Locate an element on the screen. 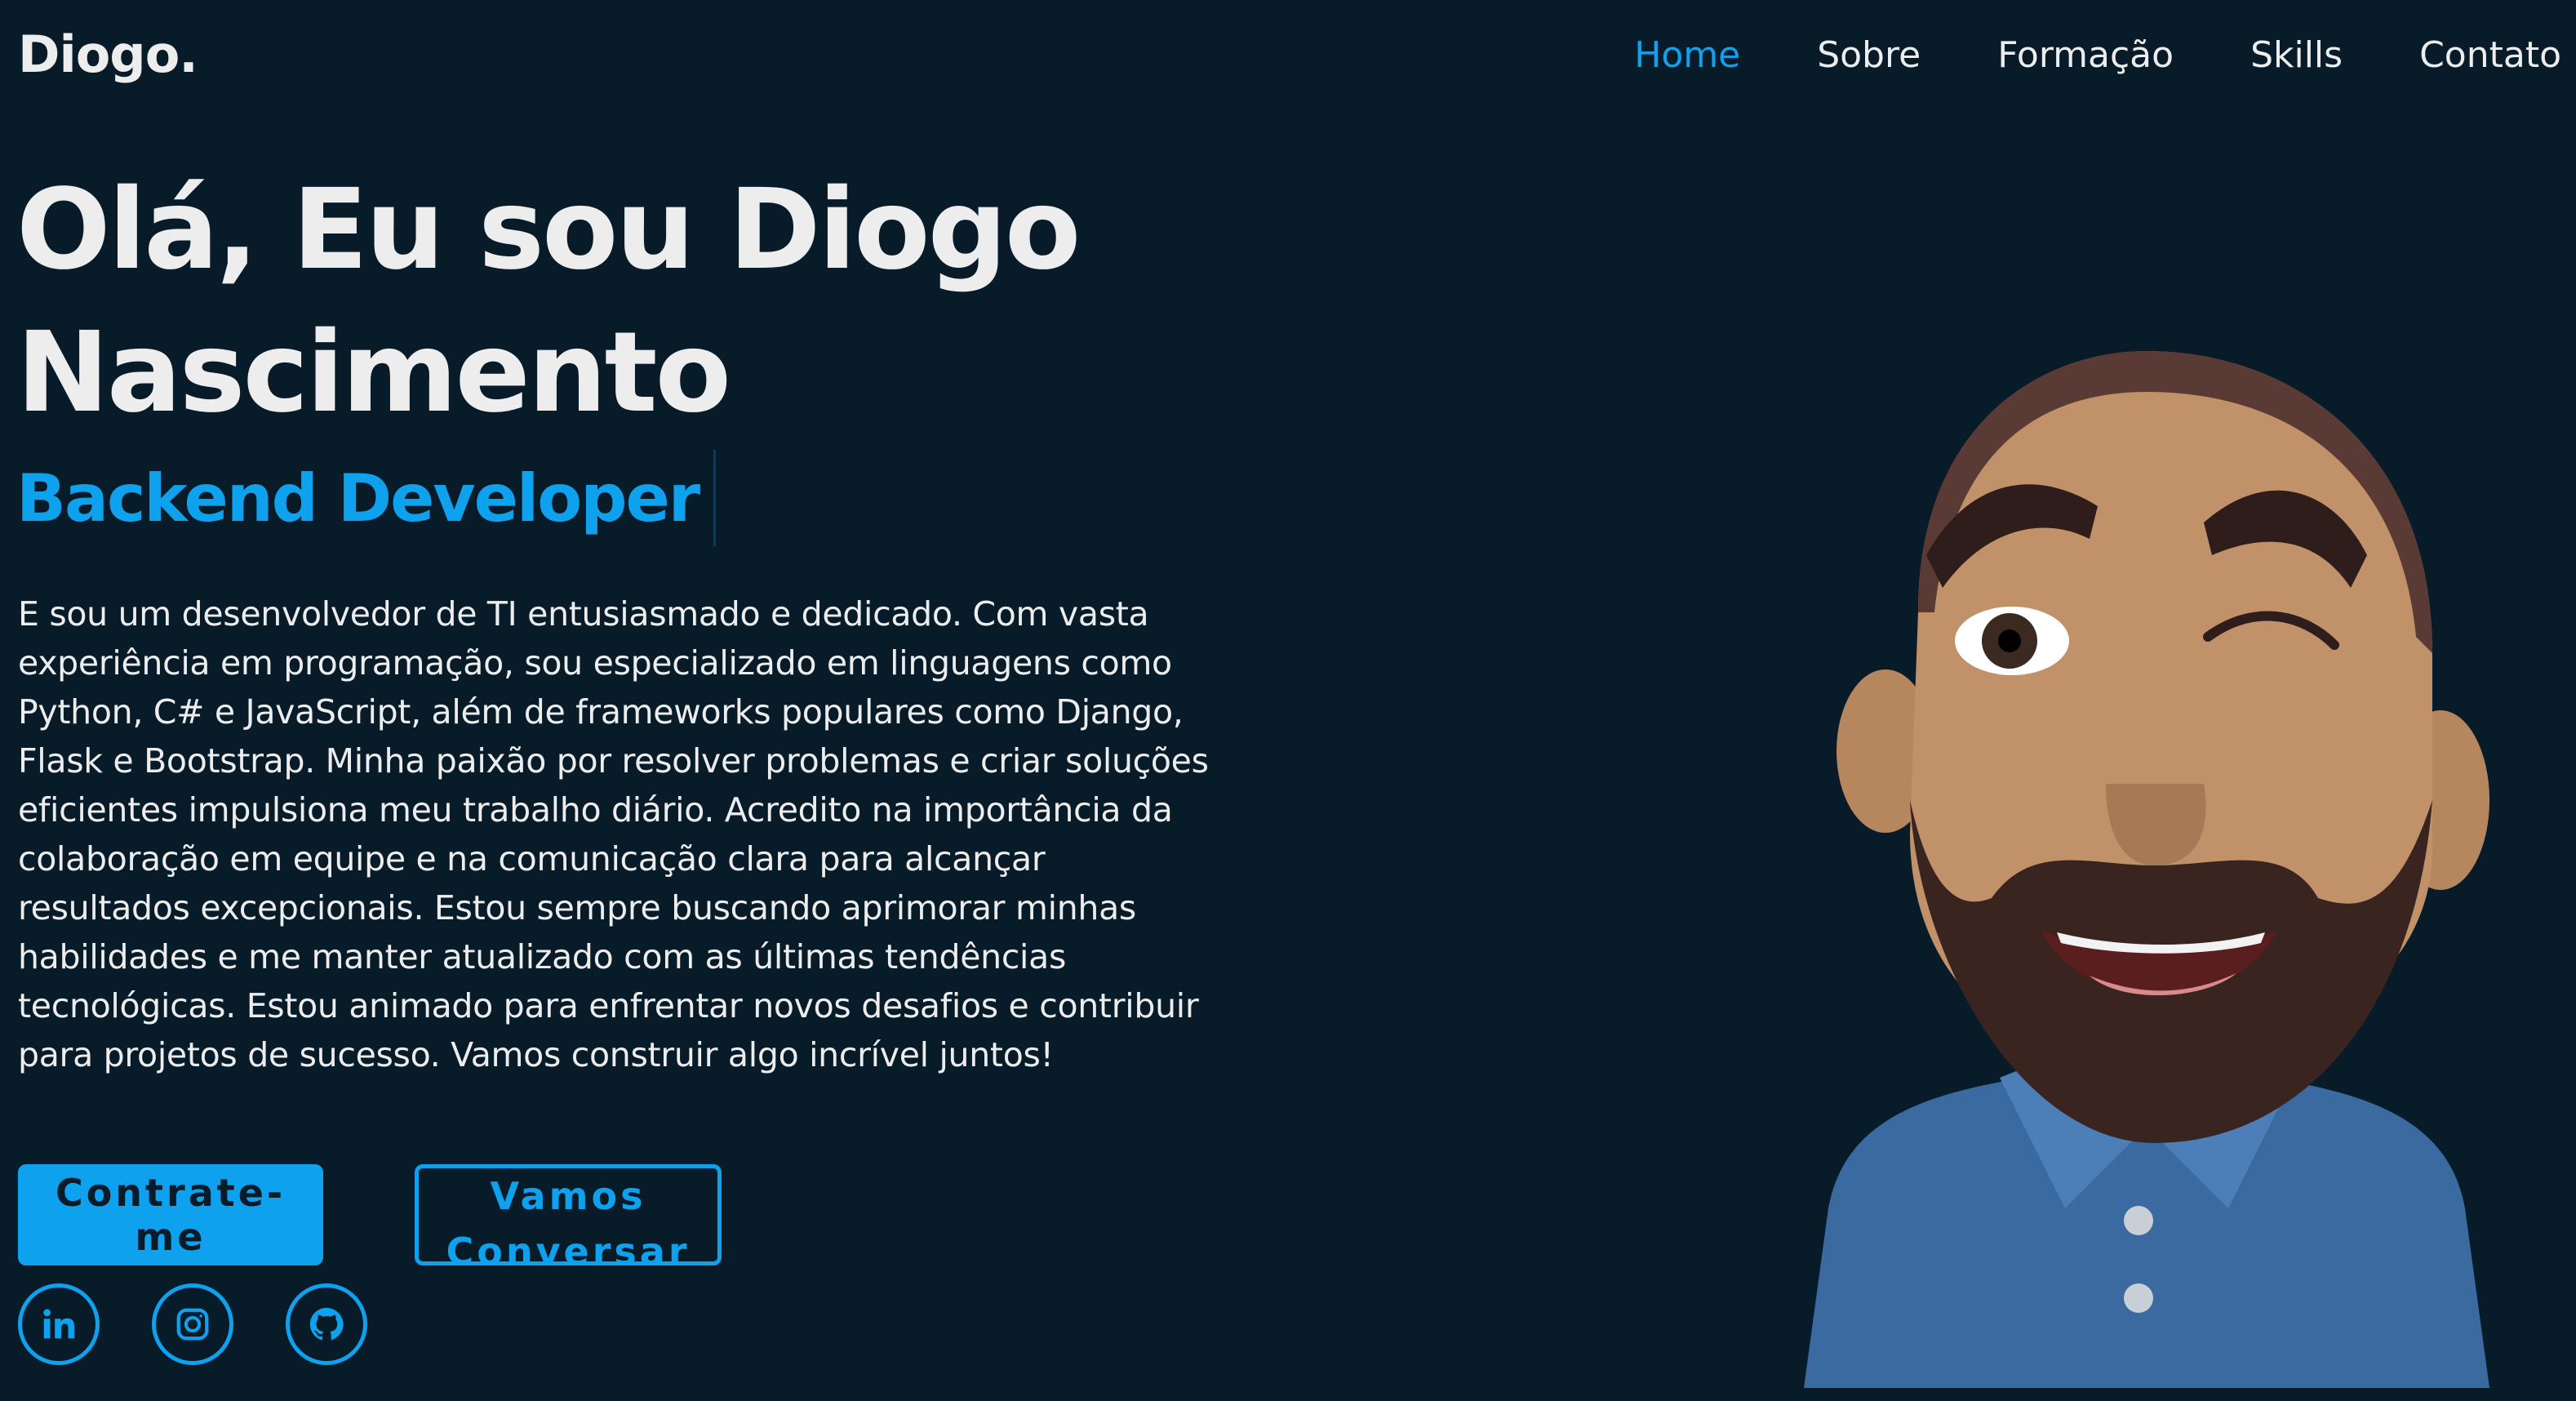 Image resolution: width=2576 pixels, height=1401 pixels. typing-caret is located at coordinates (715, 498).